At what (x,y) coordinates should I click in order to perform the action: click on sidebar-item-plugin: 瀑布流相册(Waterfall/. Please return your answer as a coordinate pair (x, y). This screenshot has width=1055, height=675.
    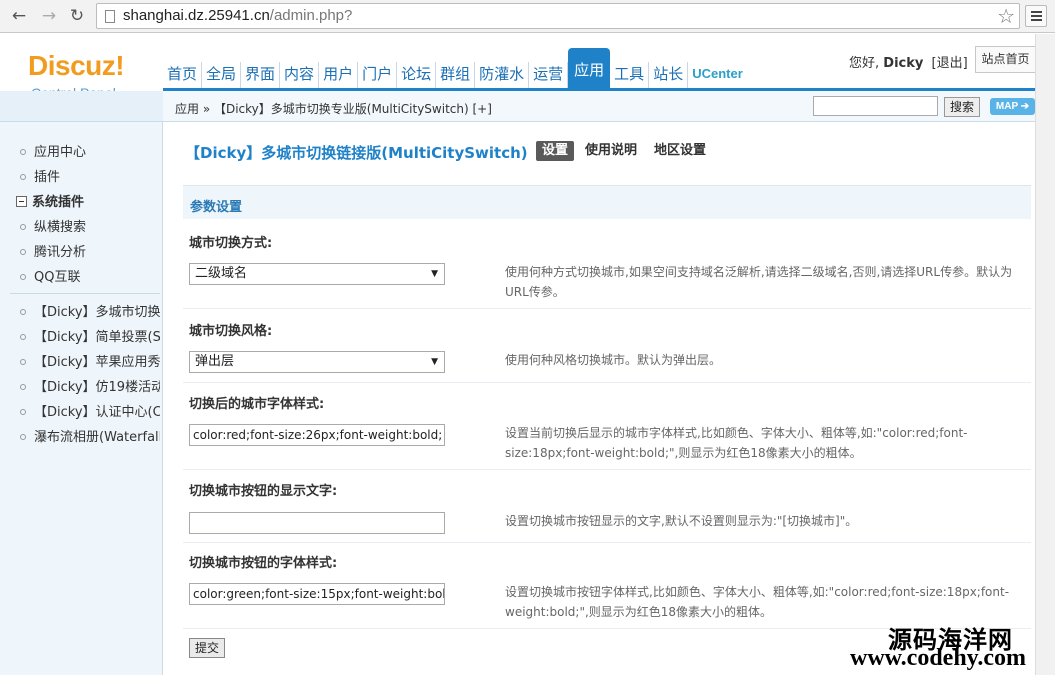
    Looking at the image, I should click on (90, 435).